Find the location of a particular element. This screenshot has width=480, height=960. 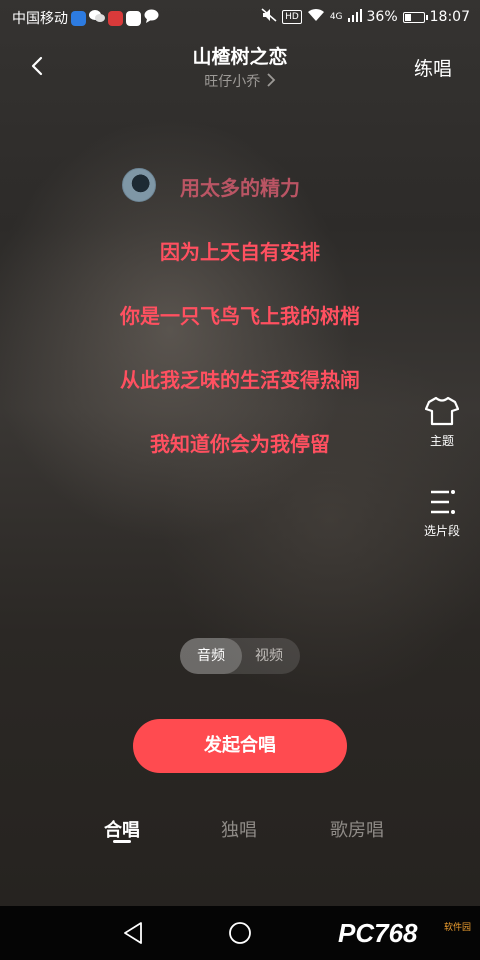

circle-home-icon is located at coordinates (240, 933).